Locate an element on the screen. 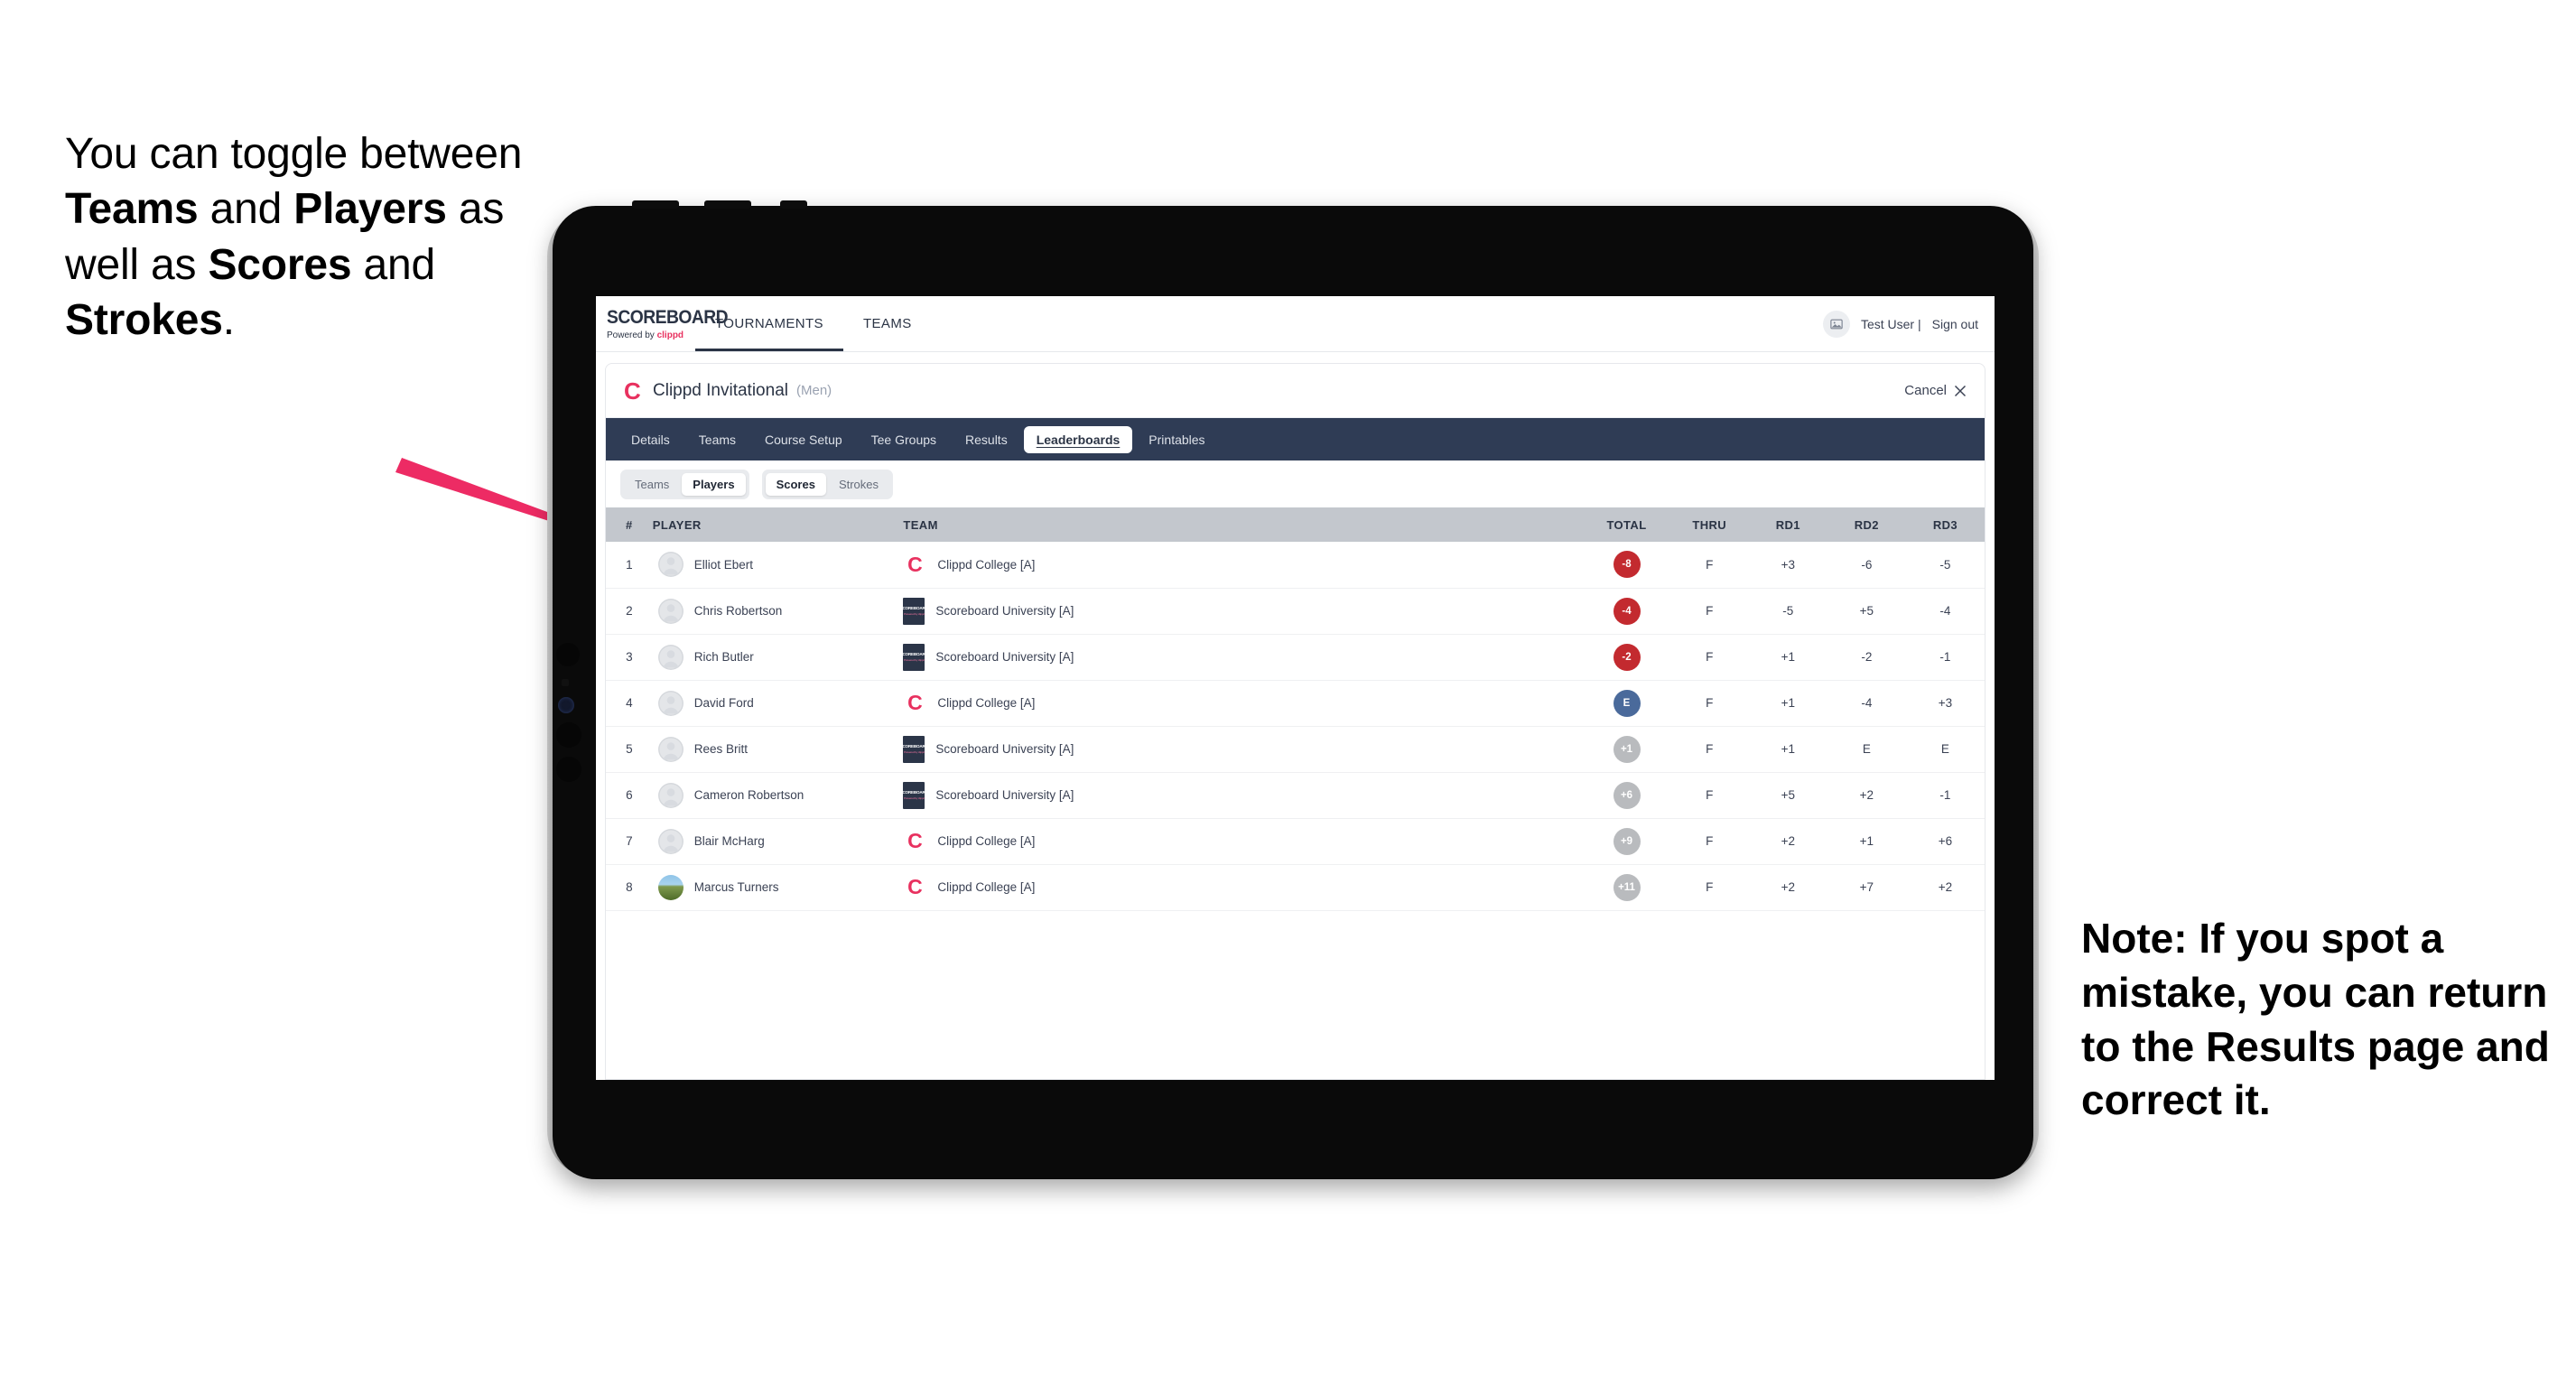 The height and width of the screenshot is (1386, 2576). cell-player: Elliot Ebert is located at coordinates (778, 565).